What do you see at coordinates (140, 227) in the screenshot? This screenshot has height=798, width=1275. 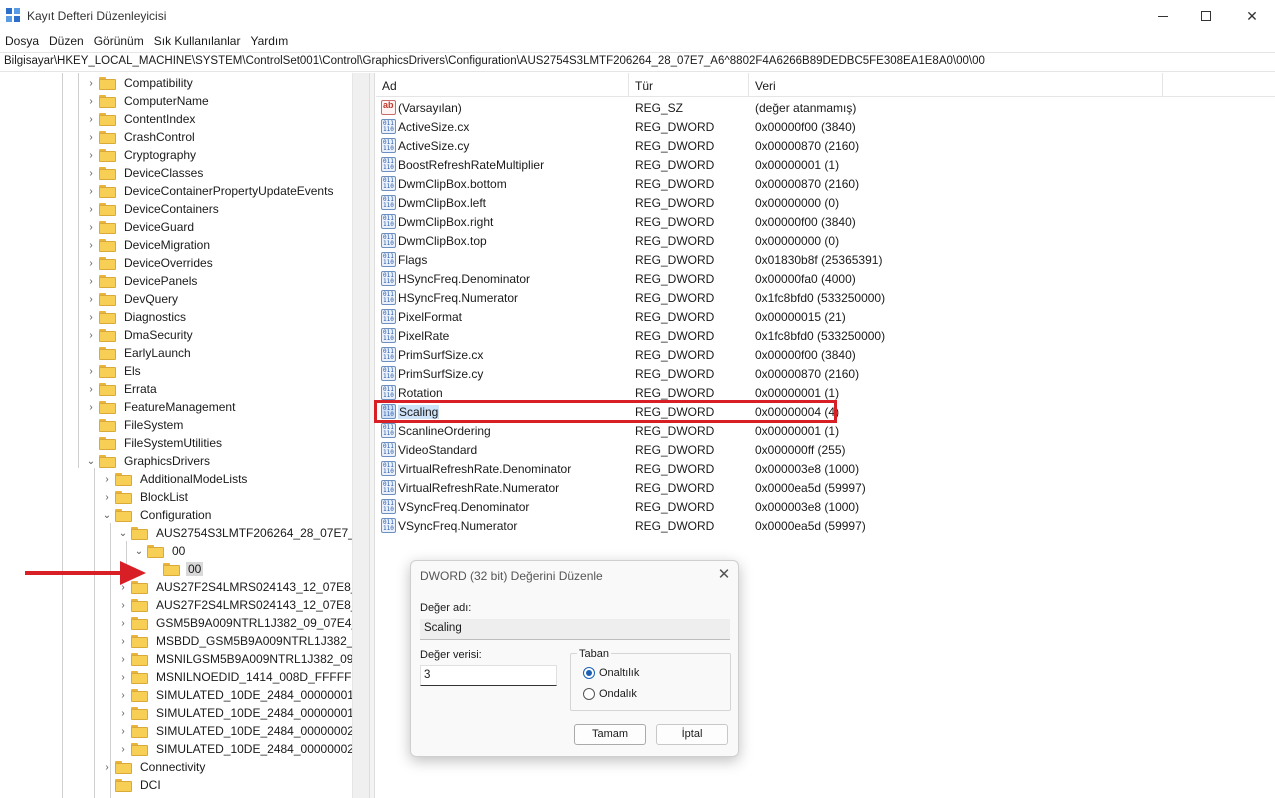 I see `tree-item: › DeviceGuard` at bounding box center [140, 227].